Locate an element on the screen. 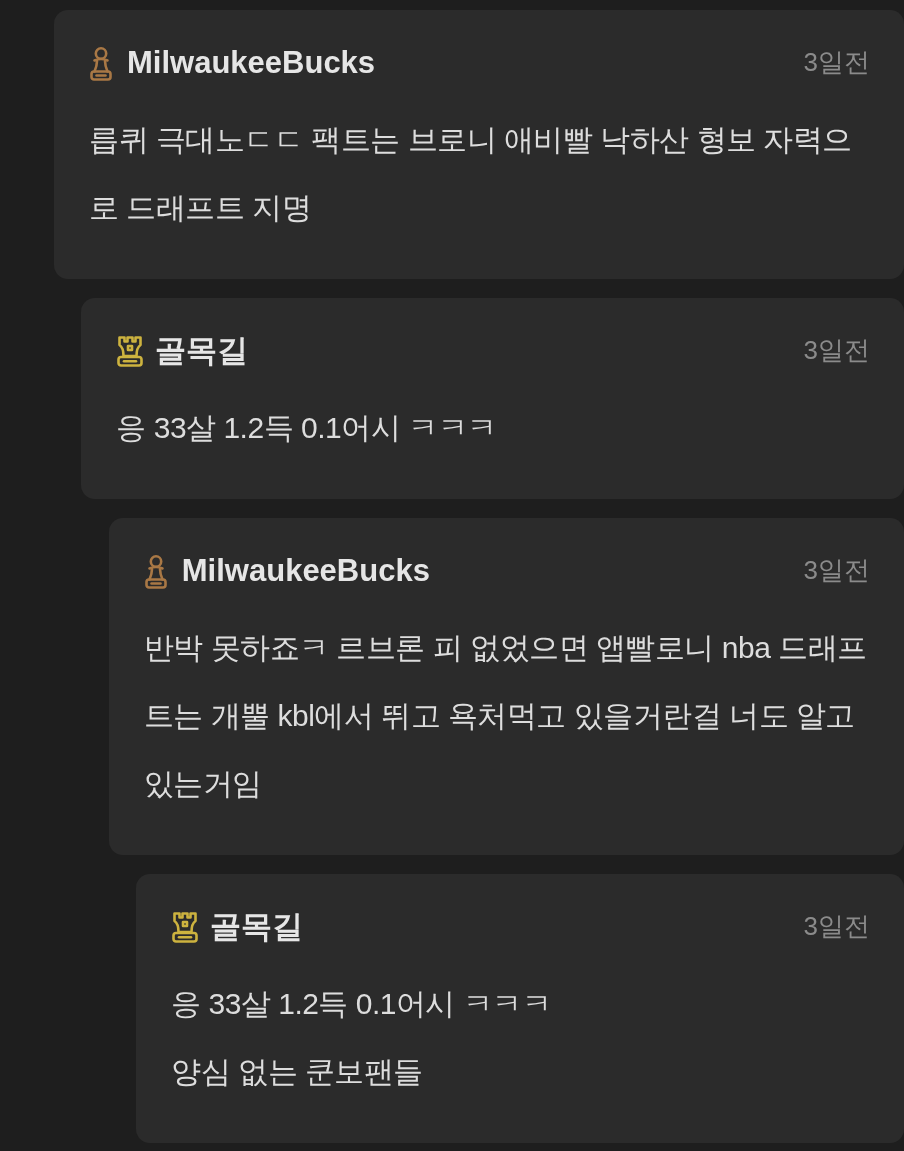  comment-text: 릅퀴 극대노ㄷㄷ 팩트는 브로니 애비빨 낙하산 형보 자력으로 드래프트 지명 is located at coordinates (471, 174).